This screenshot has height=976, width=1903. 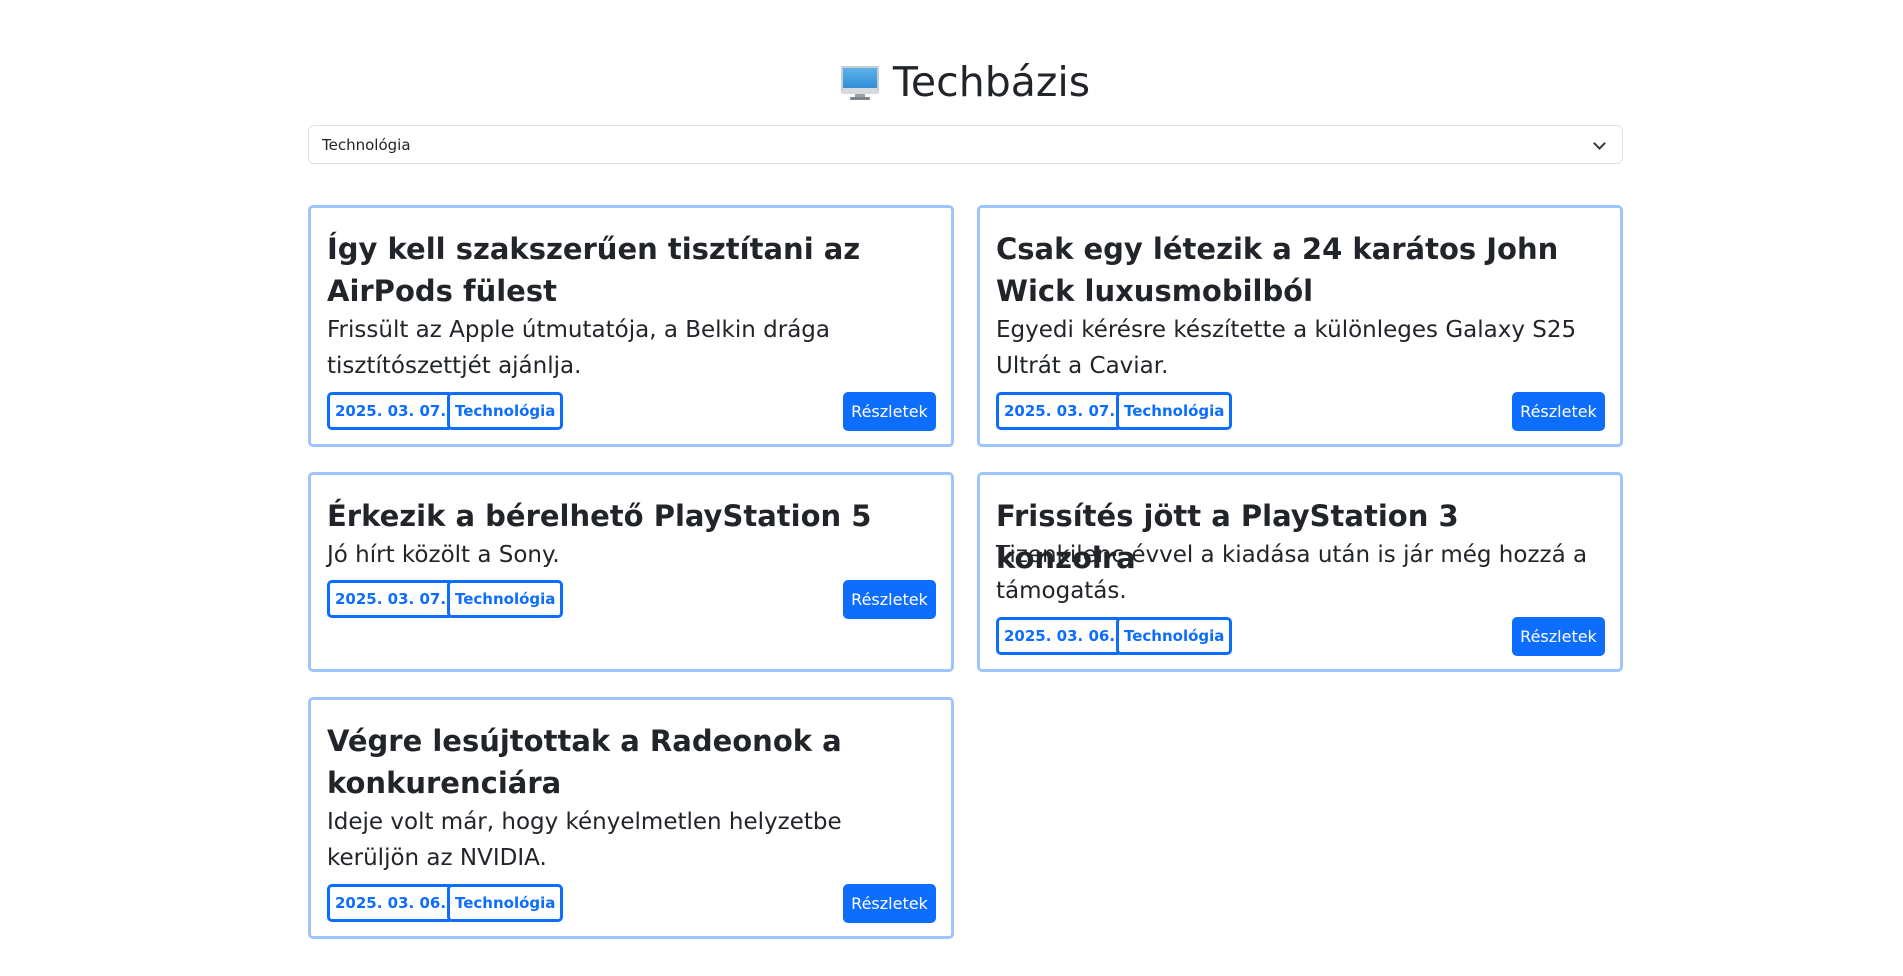 I want to click on category-select: Technológia, so click(x=965, y=144).